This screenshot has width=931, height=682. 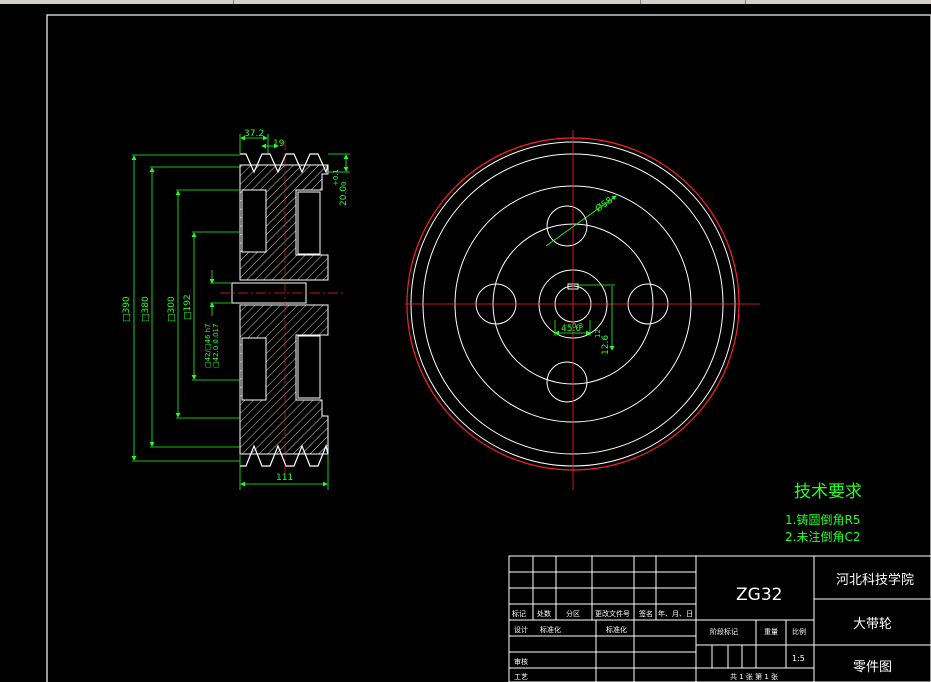 I want to click on side-section-view, so click(x=282, y=310).